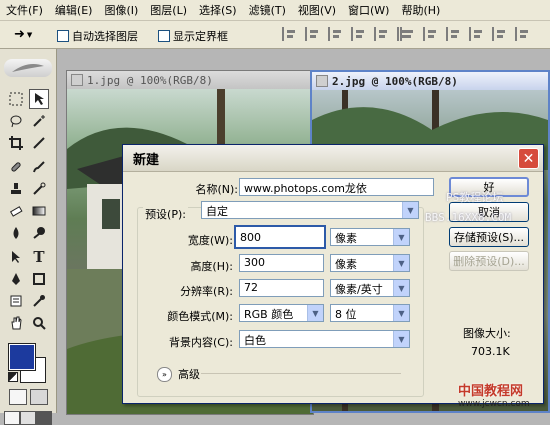  I want to click on auto-select-layer-checkbox: 自动选择图层, so click(97, 36).